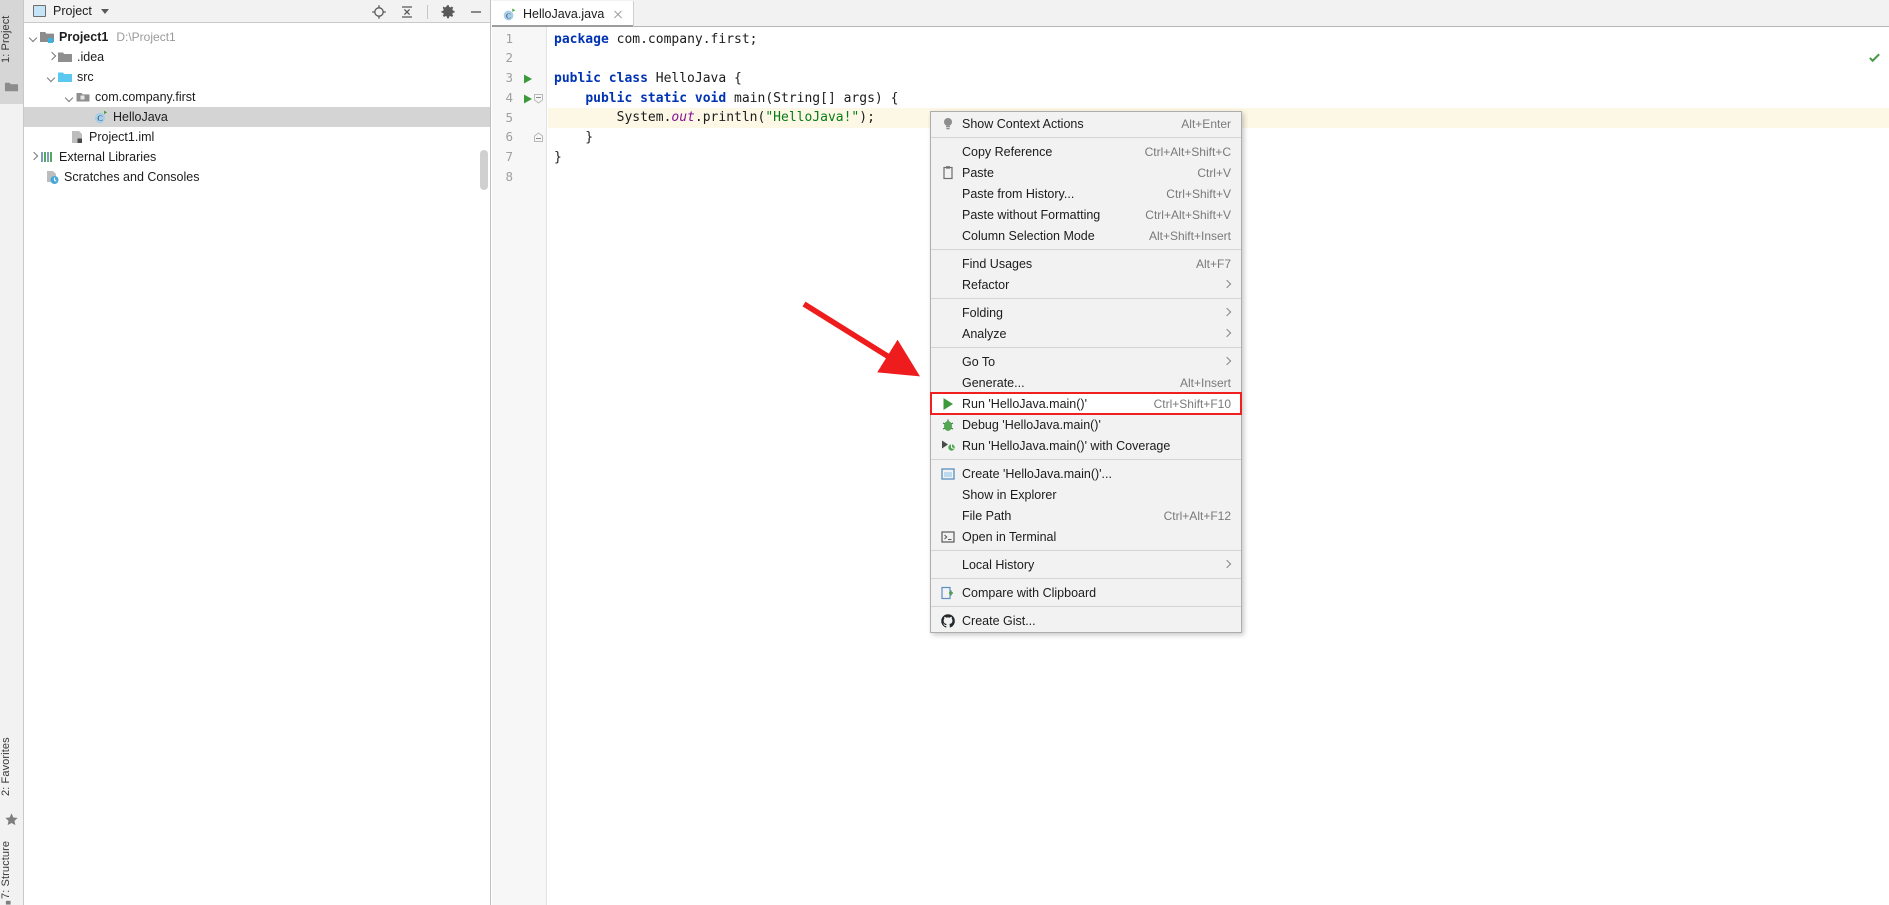 This screenshot has width=1889, height=905. What do you see at coordinates (1086, 263) in the screenshot?
I see `menu-item-find-usages: Find Usages Alt+F7` at bounding box center [1086, 263].